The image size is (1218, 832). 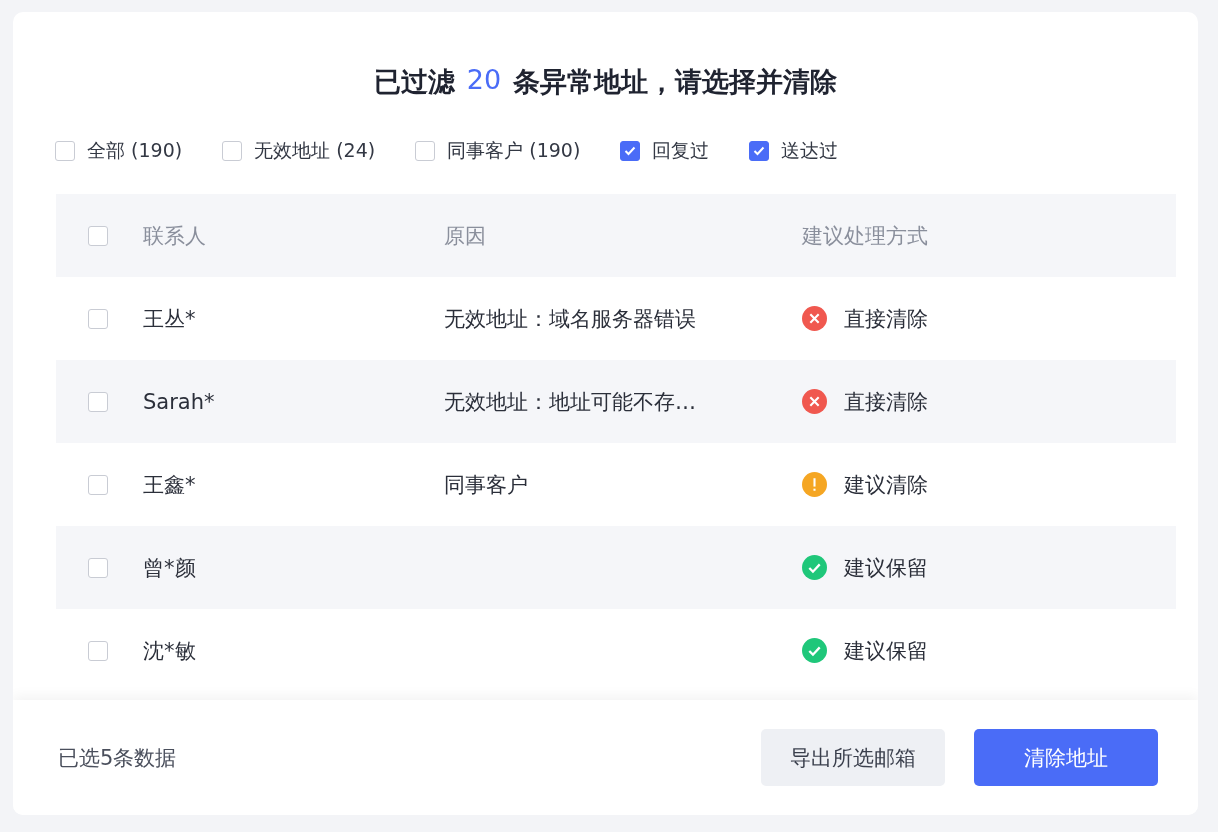 I want to click on count-text: 20, so click(x=484, y=80).